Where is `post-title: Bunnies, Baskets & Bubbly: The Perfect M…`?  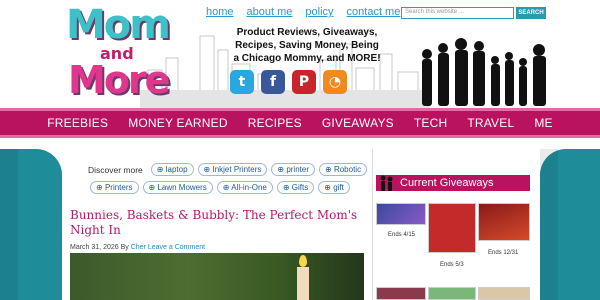
post-title: Bunnies, Baskets & Bubbly: The Perfect M… is located at coordinates (217, 223).